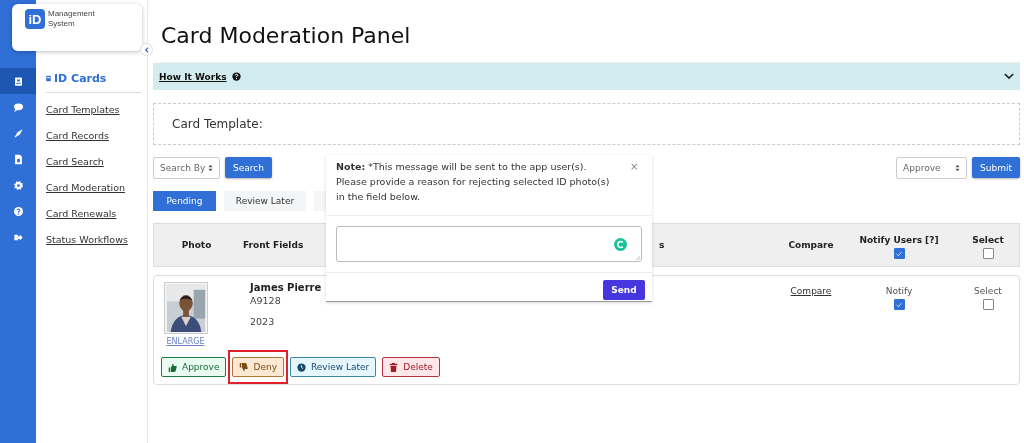  I want to click on column-header: Compare, so click(811, 245).